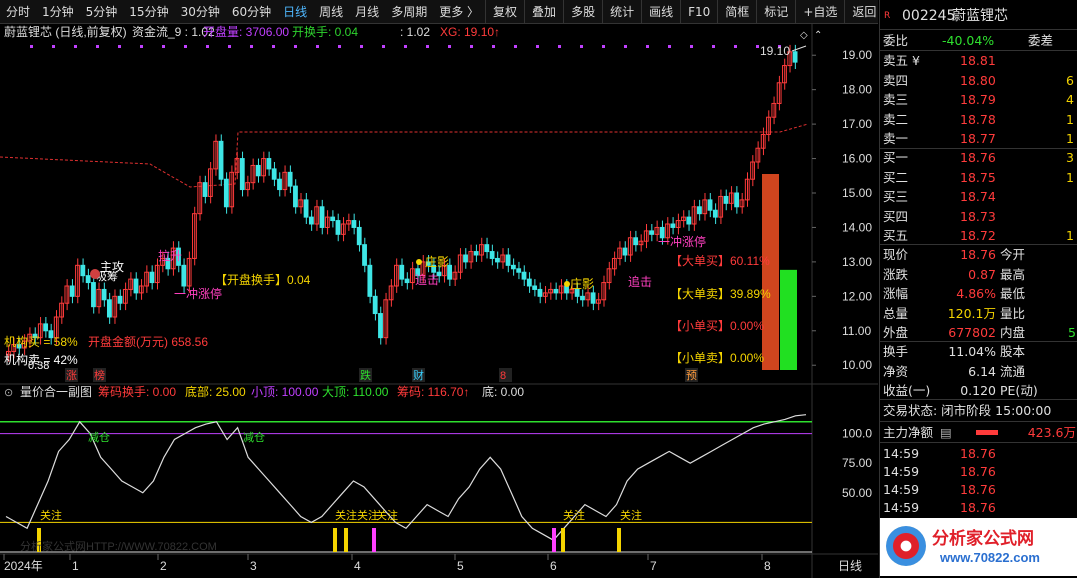 This screenshot has height=578, width=1077. I want to click on diamond-icon: ◇, so click(804, 35).